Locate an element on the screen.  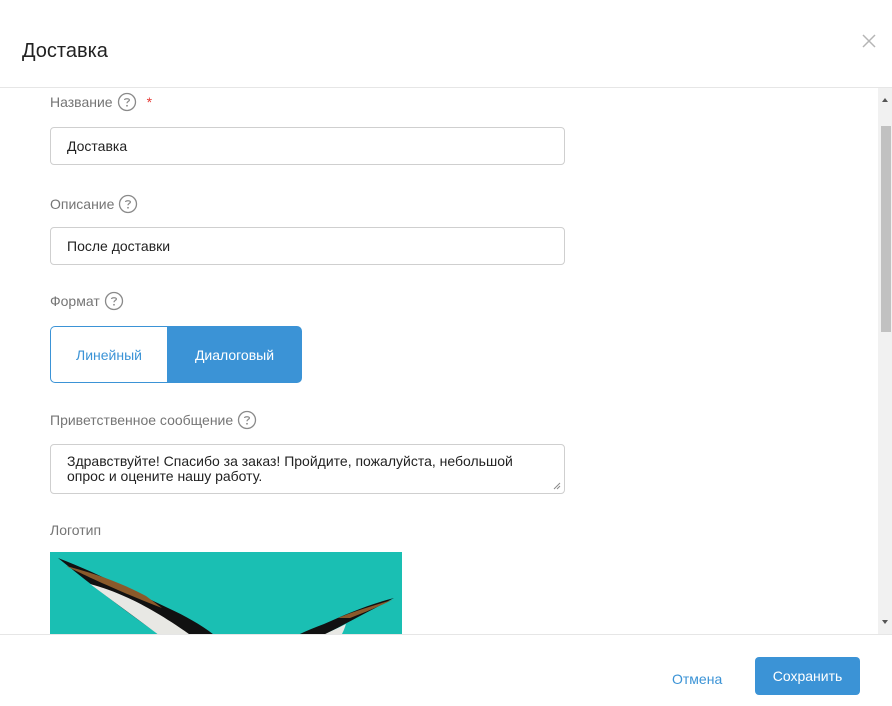
dialog-header: Доставка is located at coordinates (446, 44).